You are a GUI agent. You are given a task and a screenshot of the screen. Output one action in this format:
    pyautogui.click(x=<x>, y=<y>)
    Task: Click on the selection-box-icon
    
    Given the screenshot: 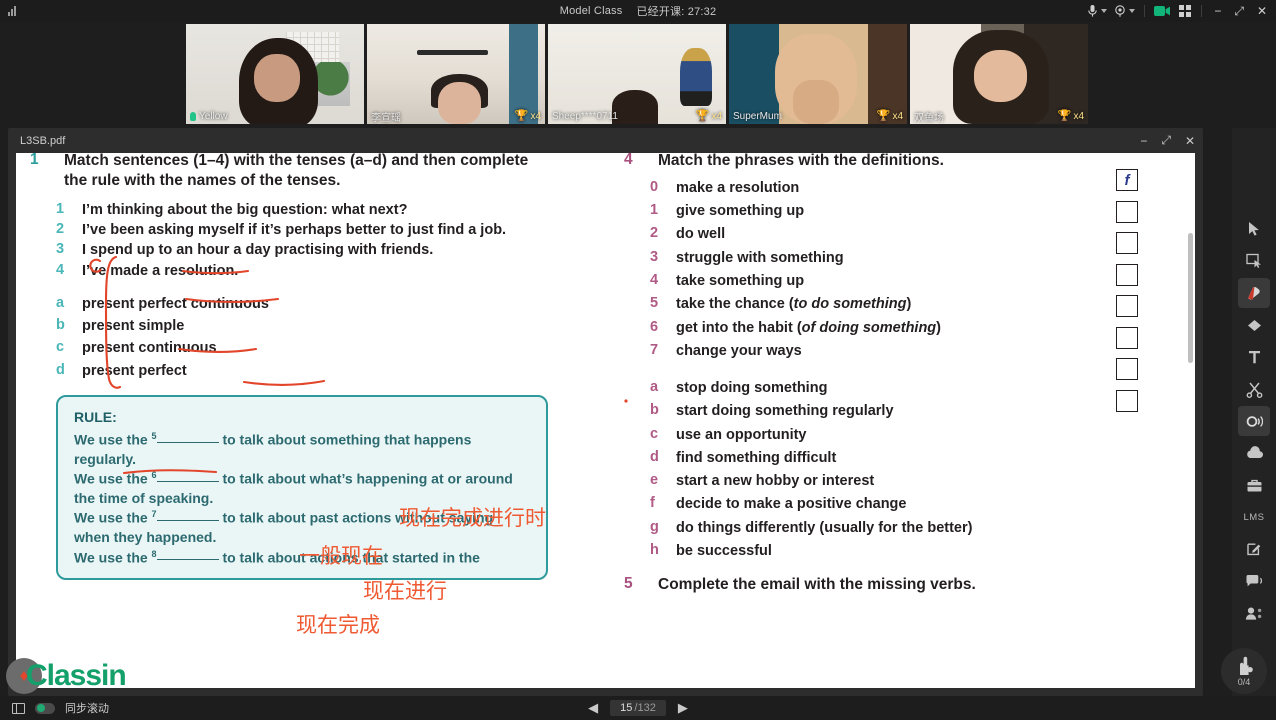 What is the action you would take?
    pyautogui.click(x=1253, y=260)
    